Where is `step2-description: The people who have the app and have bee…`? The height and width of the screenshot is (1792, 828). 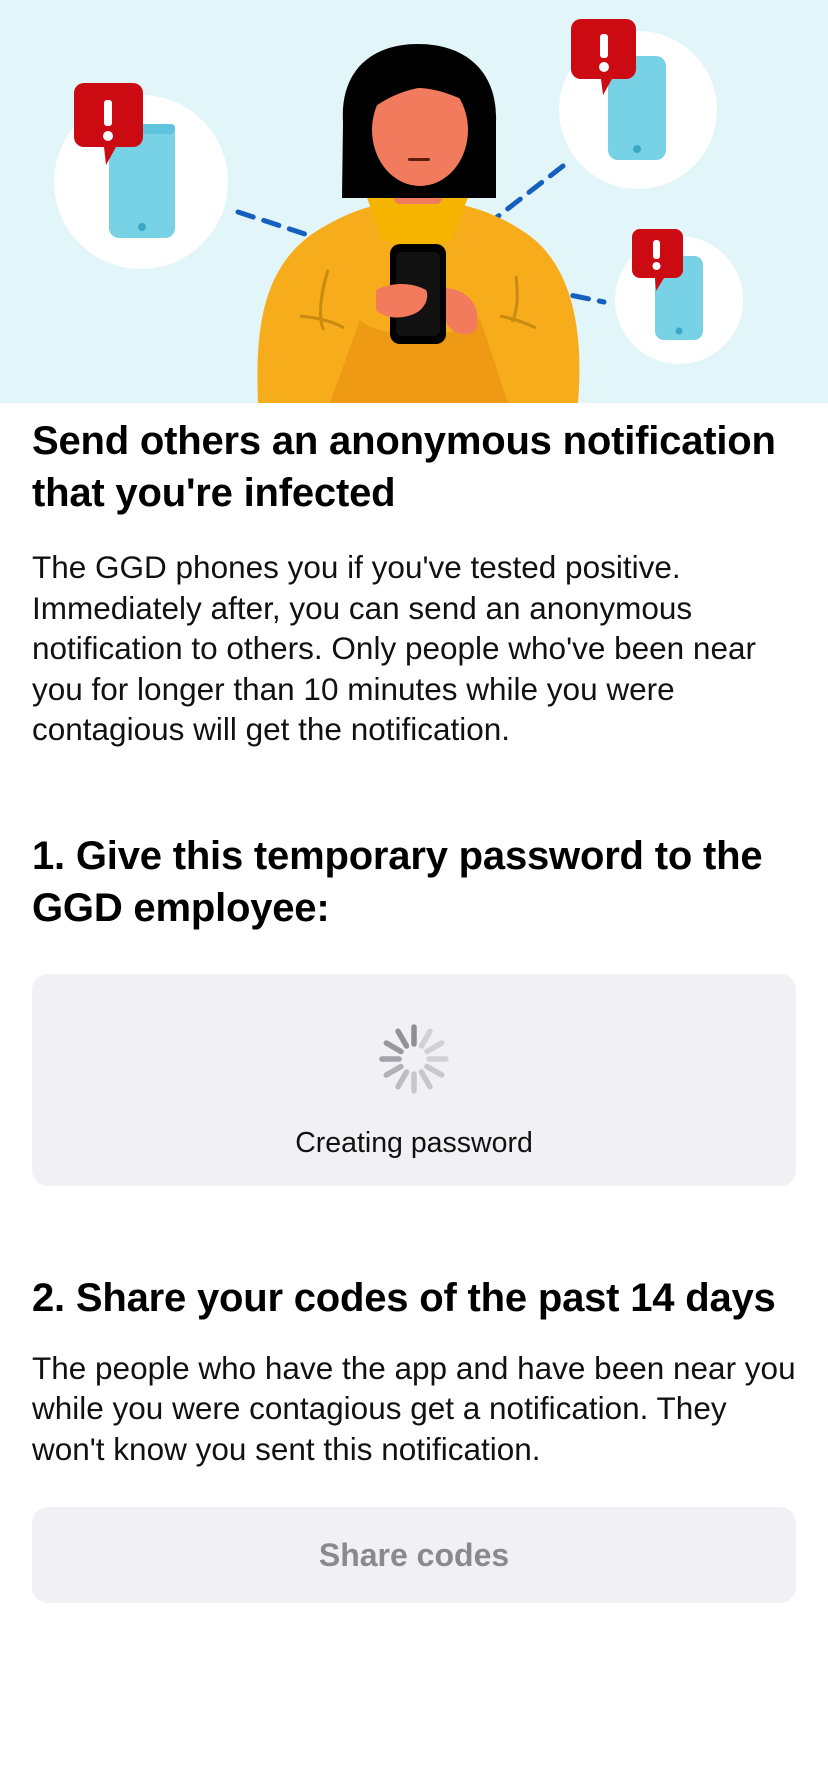 step2-description: The people who have the app and have bee… is located at coordinates (414, 1408).